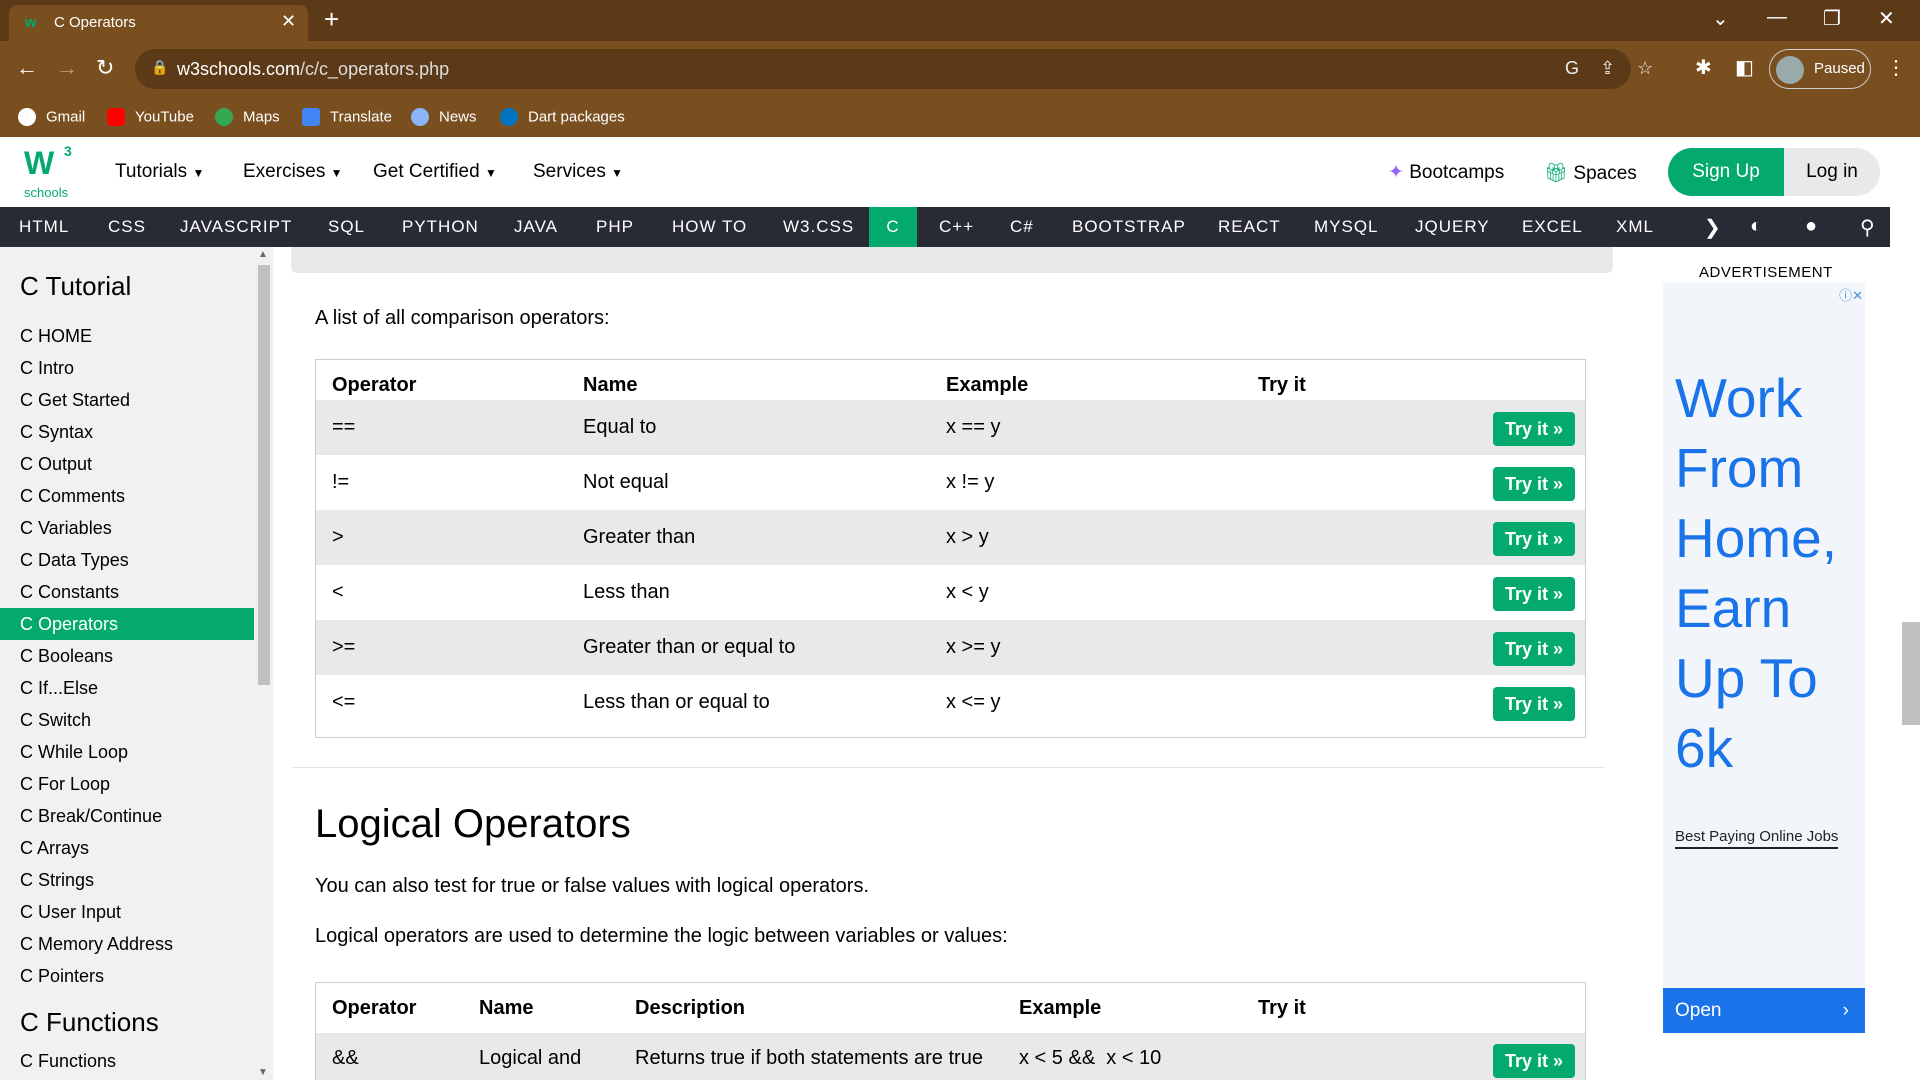 The height and width of the screenshot is (1080, 1920). Describe the element at coordinates (1886, 18) in the screenshot. I see `close-window-icon: ✕` at that location.